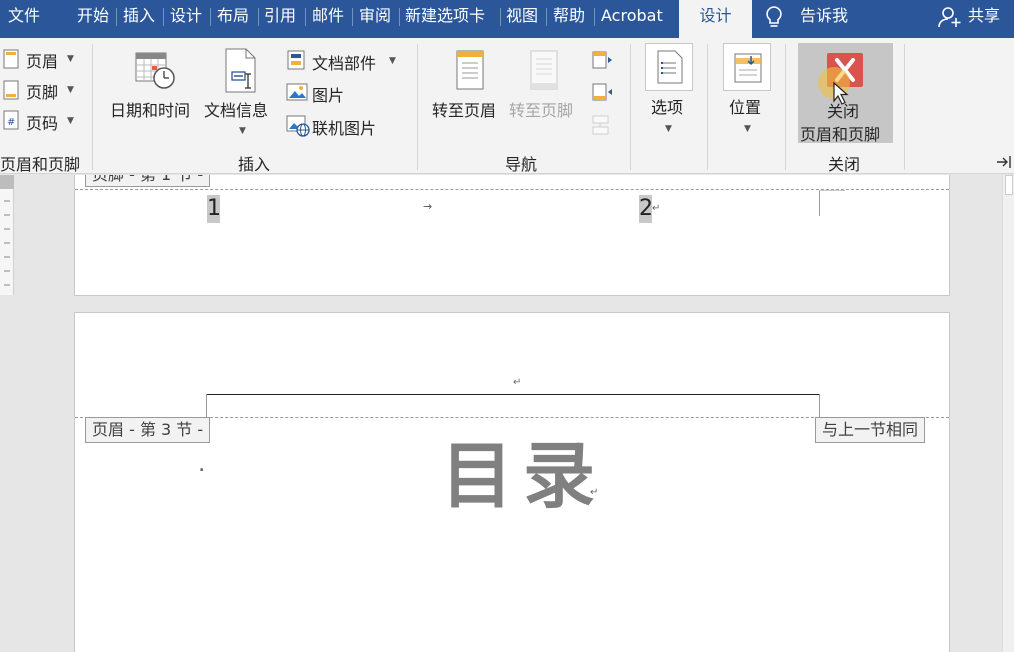 The image size is (1014, 652). I want to click on lightbulb-icon, so click(774, 19).